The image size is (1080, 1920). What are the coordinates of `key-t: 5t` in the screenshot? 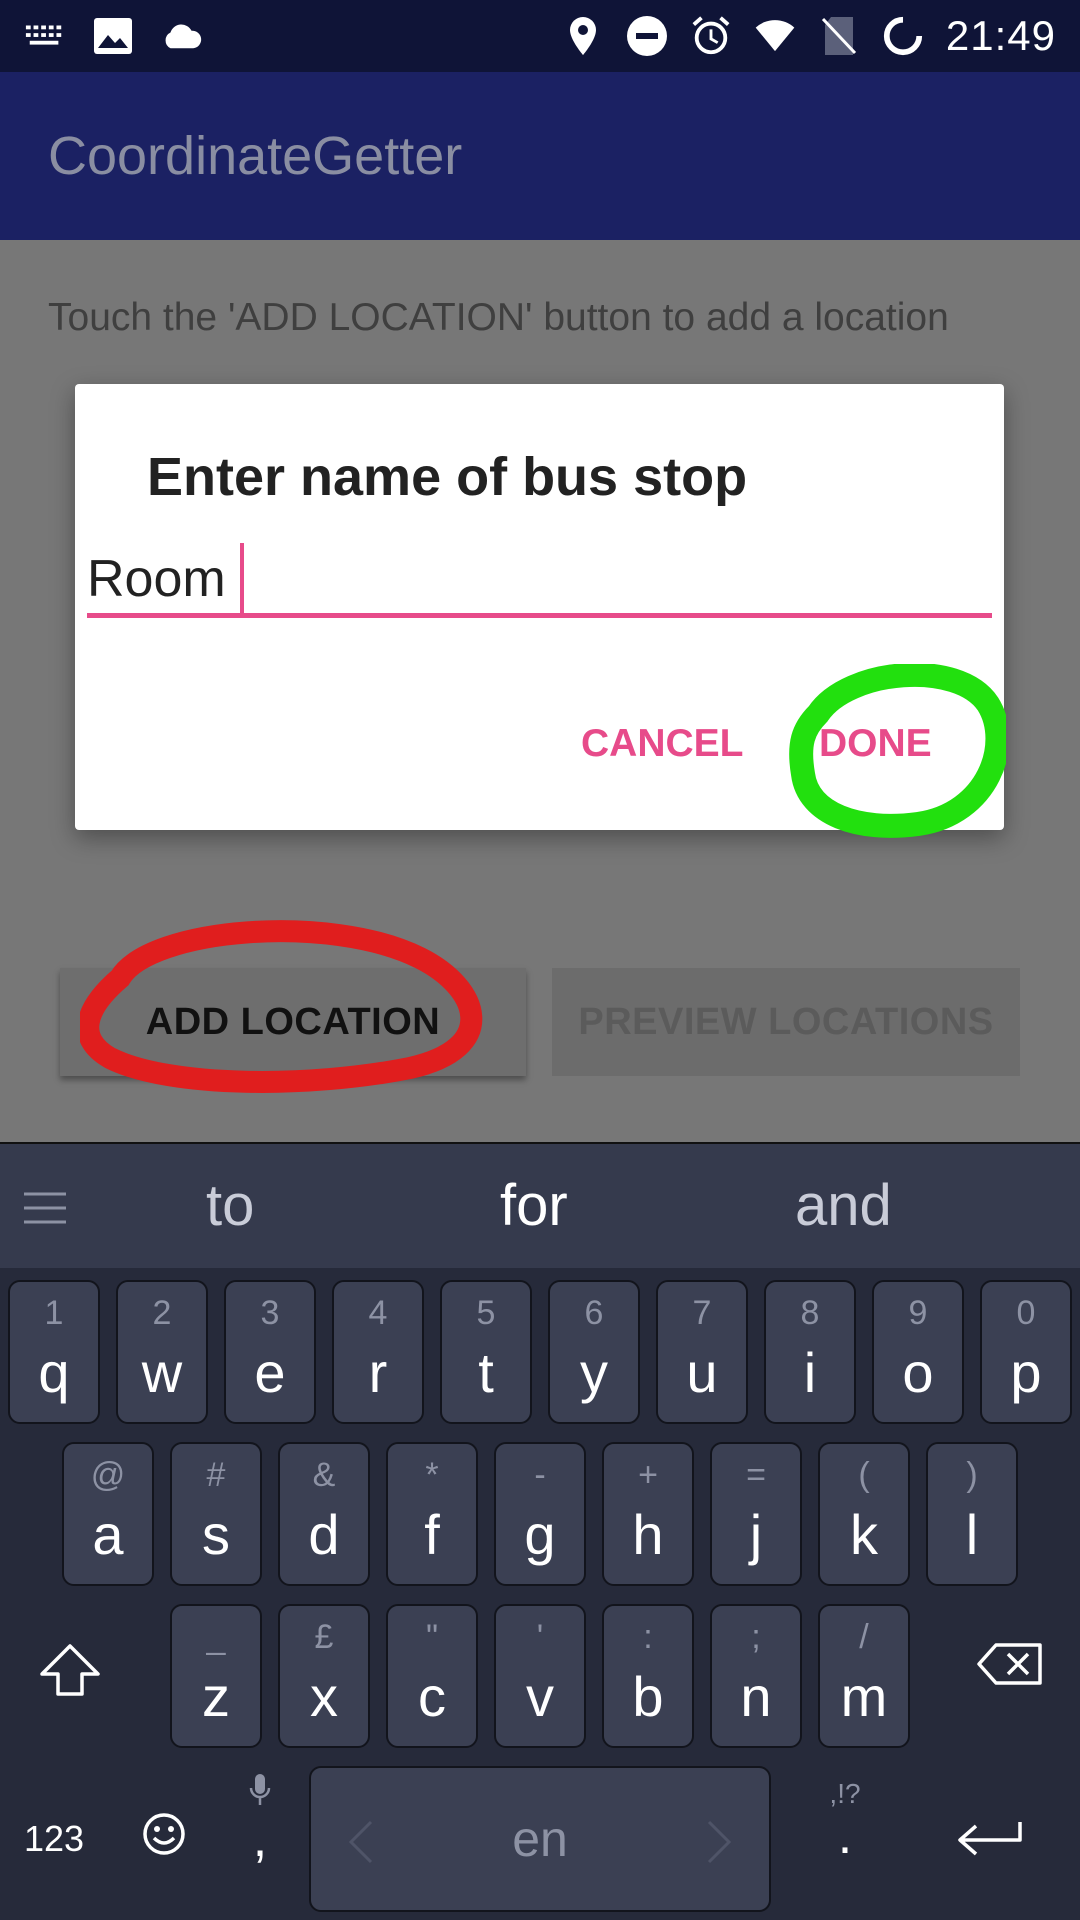 It's located at (486, 1352).